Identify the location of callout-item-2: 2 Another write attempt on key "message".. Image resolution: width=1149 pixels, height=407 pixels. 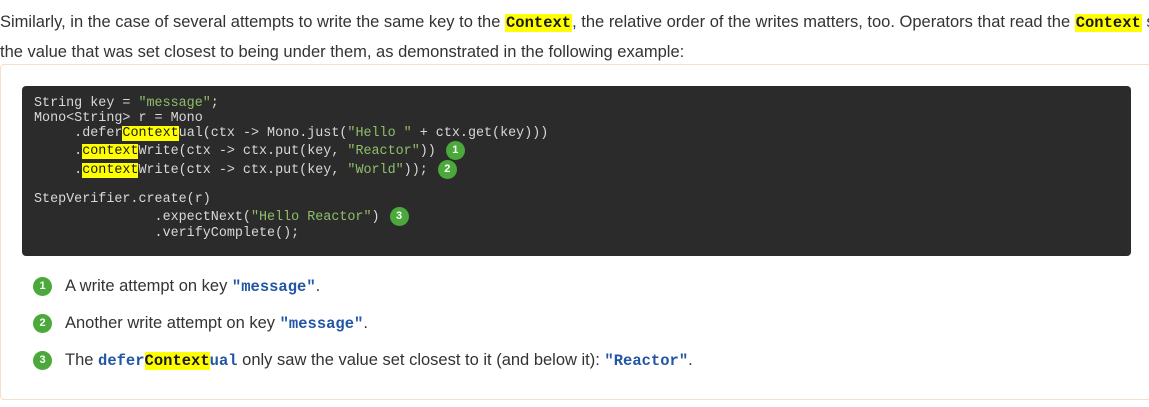
(200, 323).